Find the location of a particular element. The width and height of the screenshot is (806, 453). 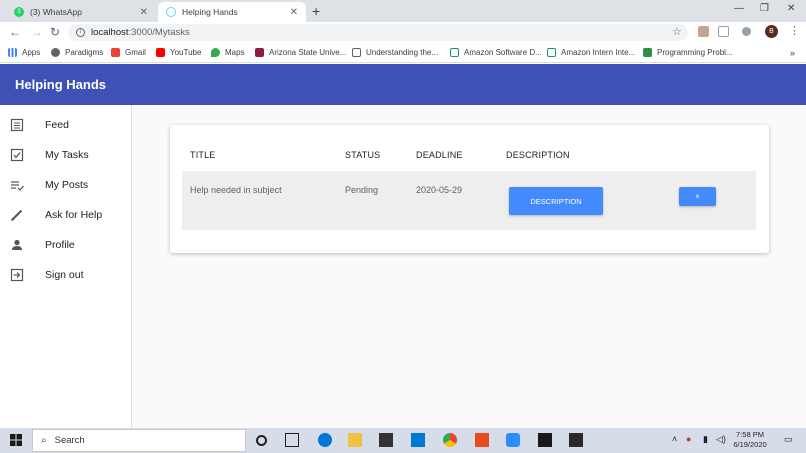

task-status: Pending is located at coordinates (362, 190).